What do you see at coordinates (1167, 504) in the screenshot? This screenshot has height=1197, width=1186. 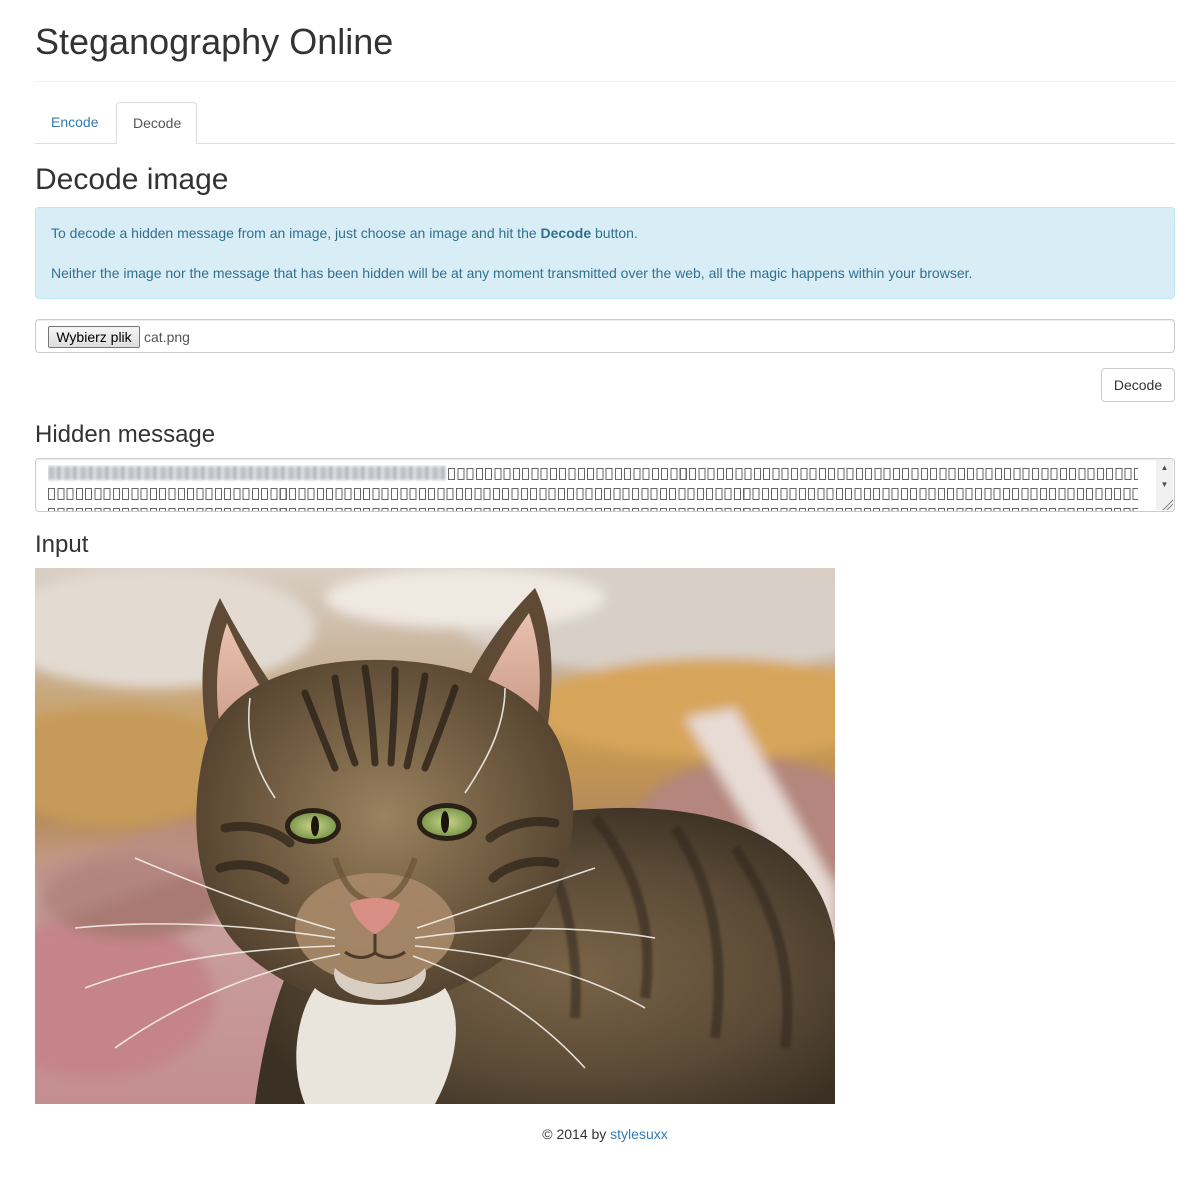 I see `resize-grip-icon` at bounding box center [1167, 504].